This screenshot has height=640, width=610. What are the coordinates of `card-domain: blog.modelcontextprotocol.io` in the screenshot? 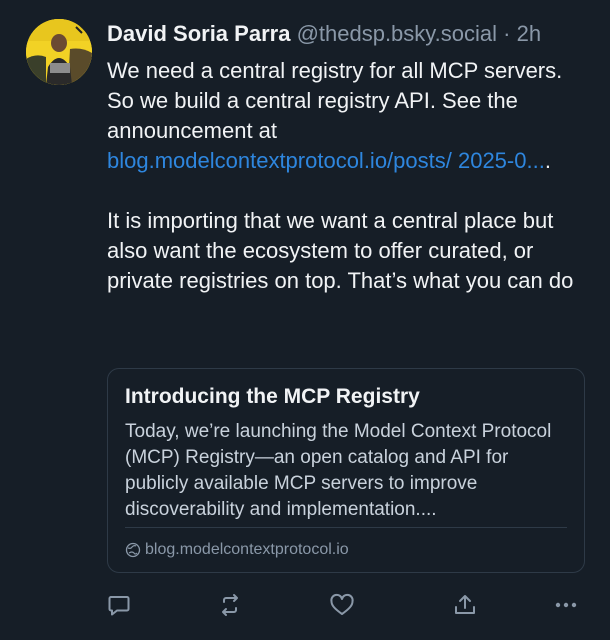 It's located at (237, 550).